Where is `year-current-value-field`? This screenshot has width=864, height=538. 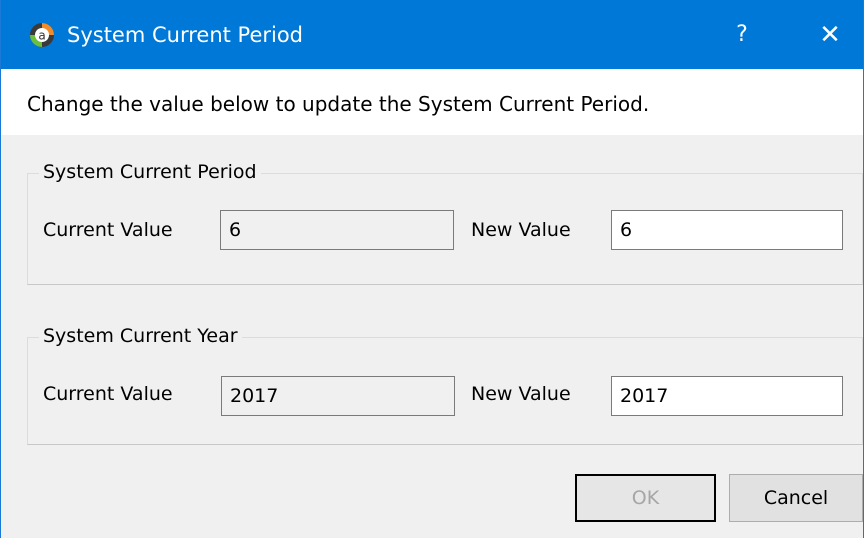 year-current-value-field is located at coordinates (338, 396).